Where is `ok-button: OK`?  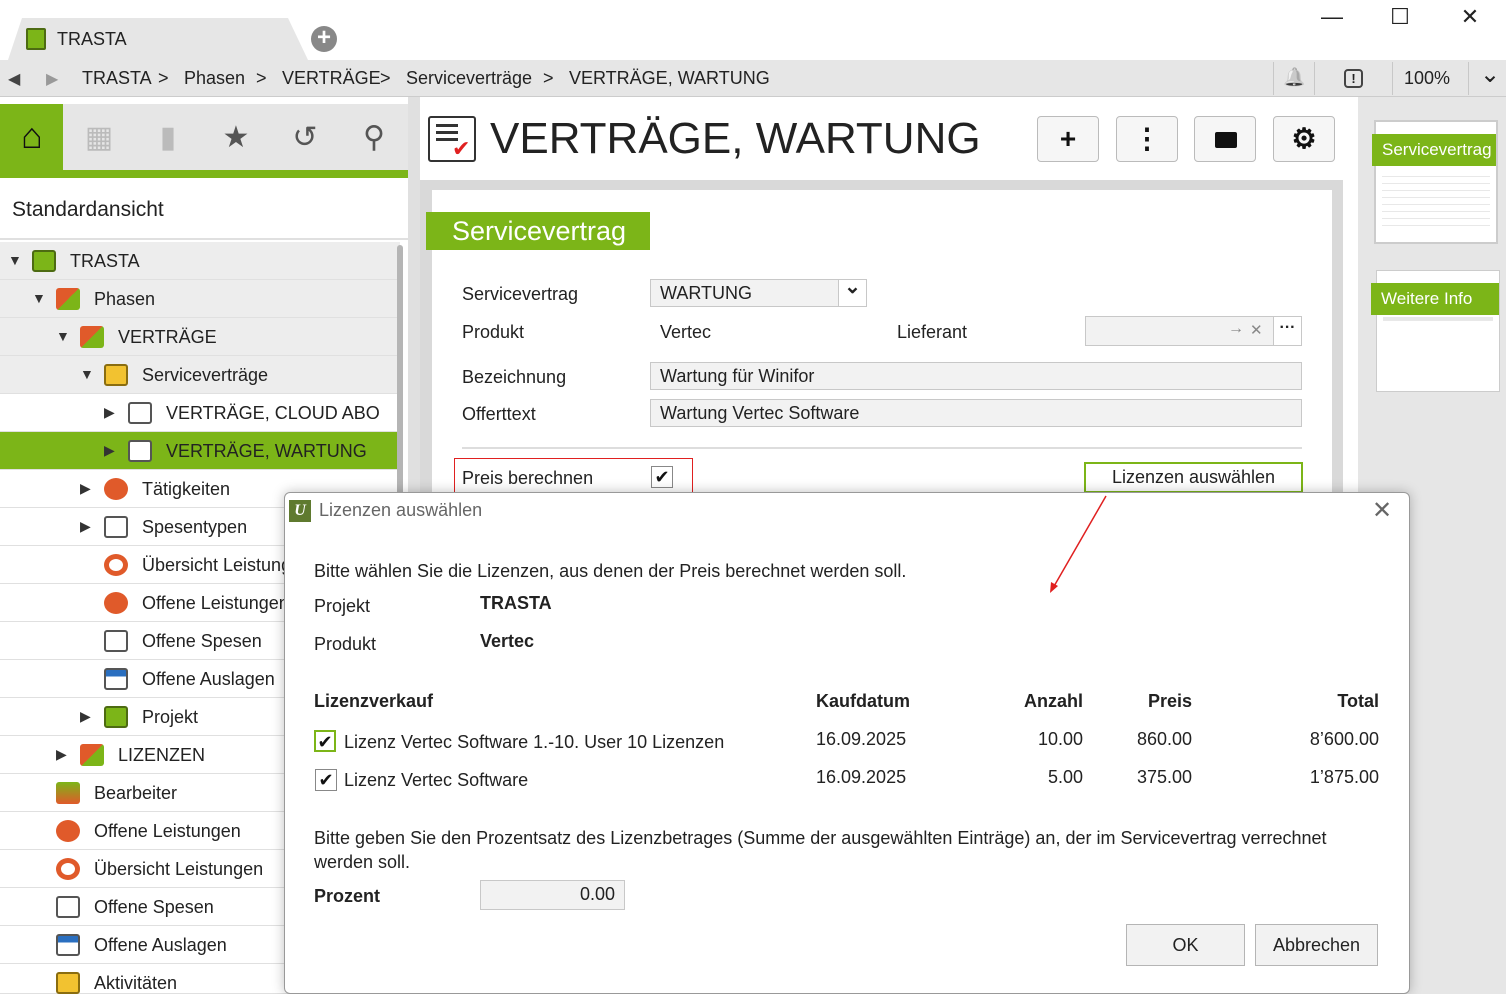 ok-button: OK is located at coordinates (1185, 945).